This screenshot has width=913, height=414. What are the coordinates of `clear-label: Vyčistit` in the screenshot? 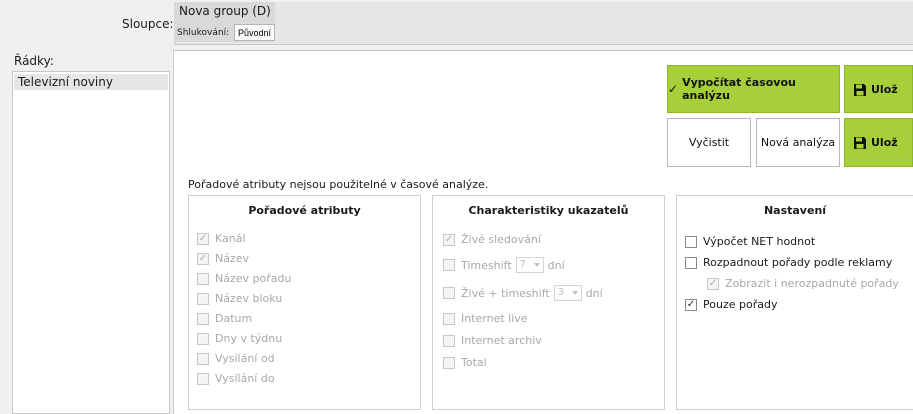 It's located at (709, 142).